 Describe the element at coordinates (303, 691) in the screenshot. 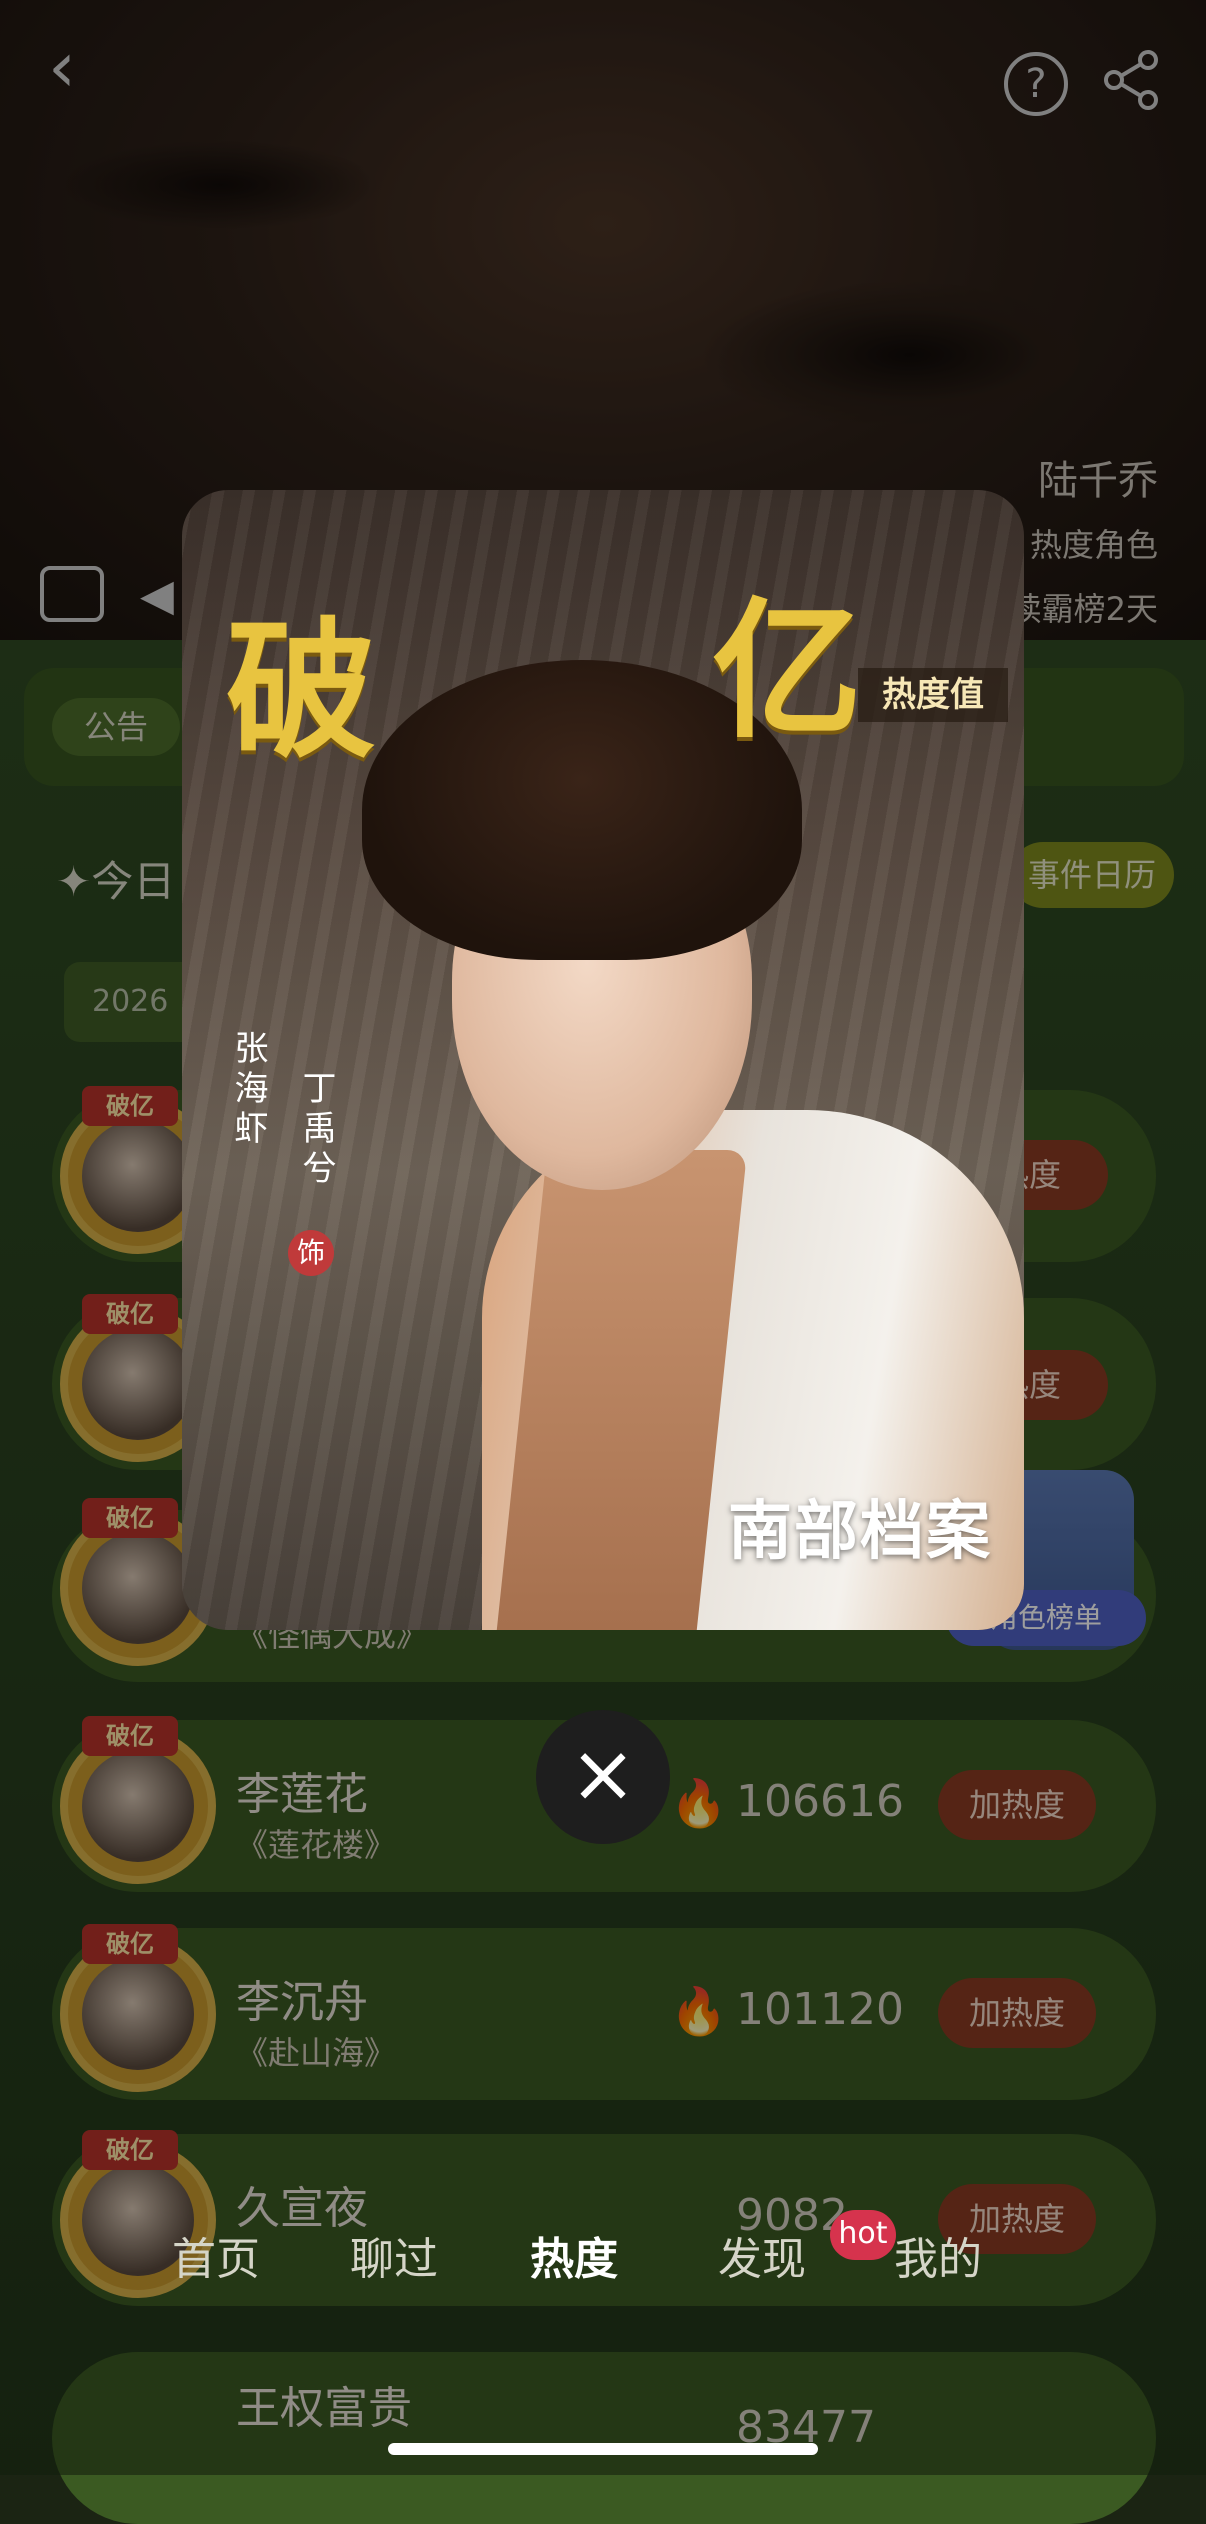

I see `poster-title-left: 破` at that location.